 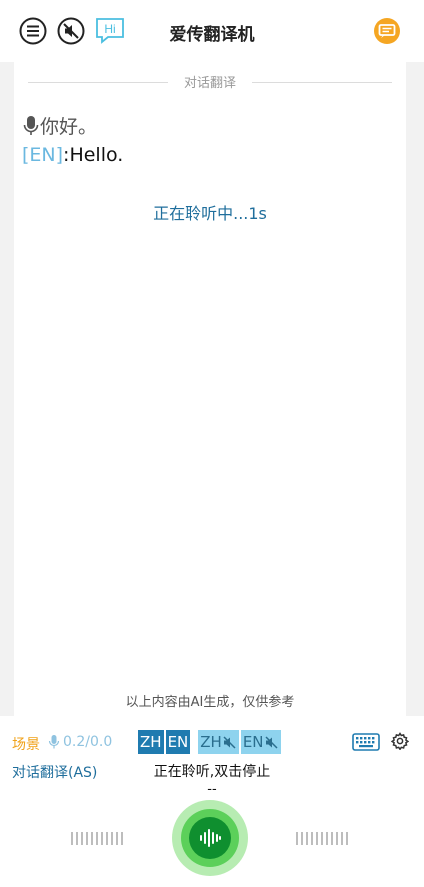 I want to click on mic-level-icon, so click(x=54, y=742).